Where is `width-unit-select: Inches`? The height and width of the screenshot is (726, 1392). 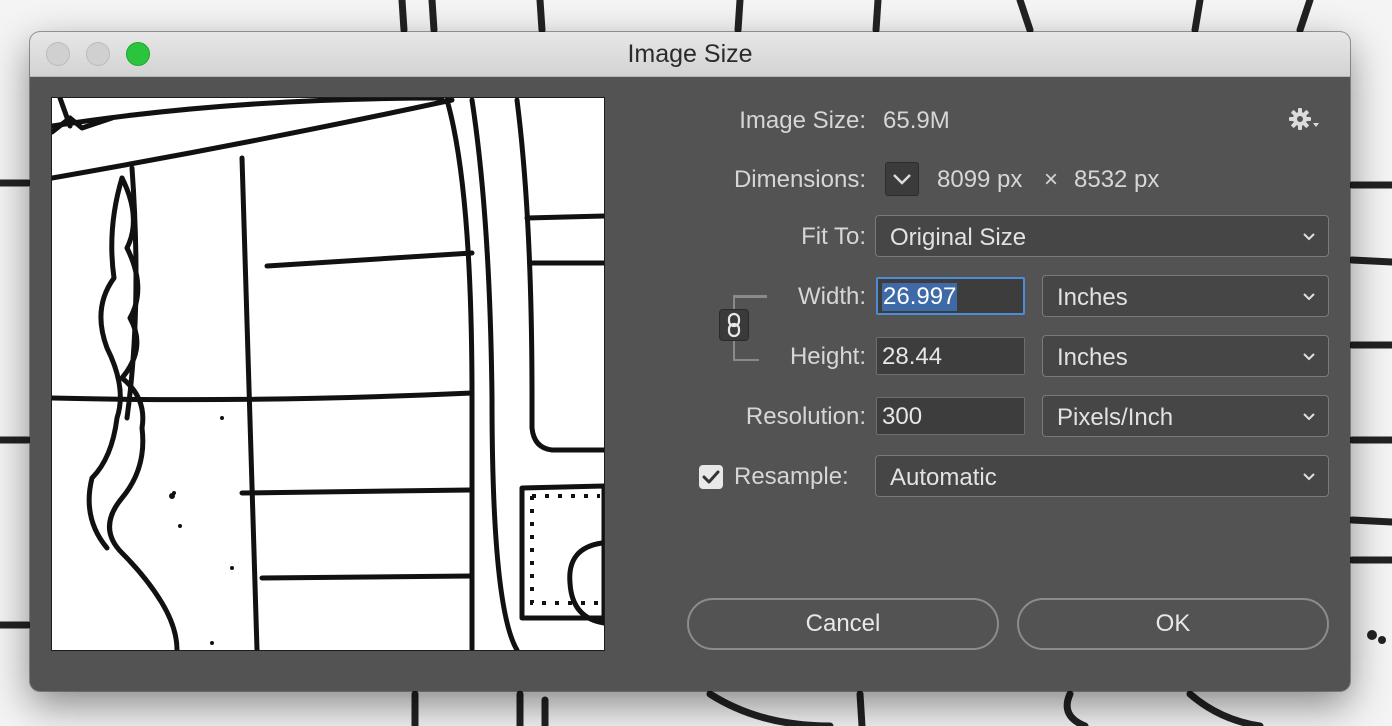 width-unit-select: Inches is located at coordinates (1185, 296).